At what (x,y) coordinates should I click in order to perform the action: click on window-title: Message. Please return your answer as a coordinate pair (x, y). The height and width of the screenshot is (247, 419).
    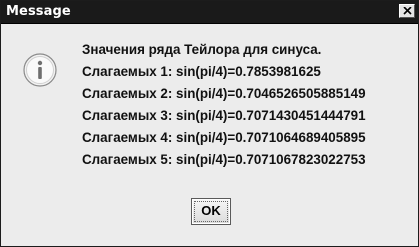
    Looking at the image, I should click on (38, 11).